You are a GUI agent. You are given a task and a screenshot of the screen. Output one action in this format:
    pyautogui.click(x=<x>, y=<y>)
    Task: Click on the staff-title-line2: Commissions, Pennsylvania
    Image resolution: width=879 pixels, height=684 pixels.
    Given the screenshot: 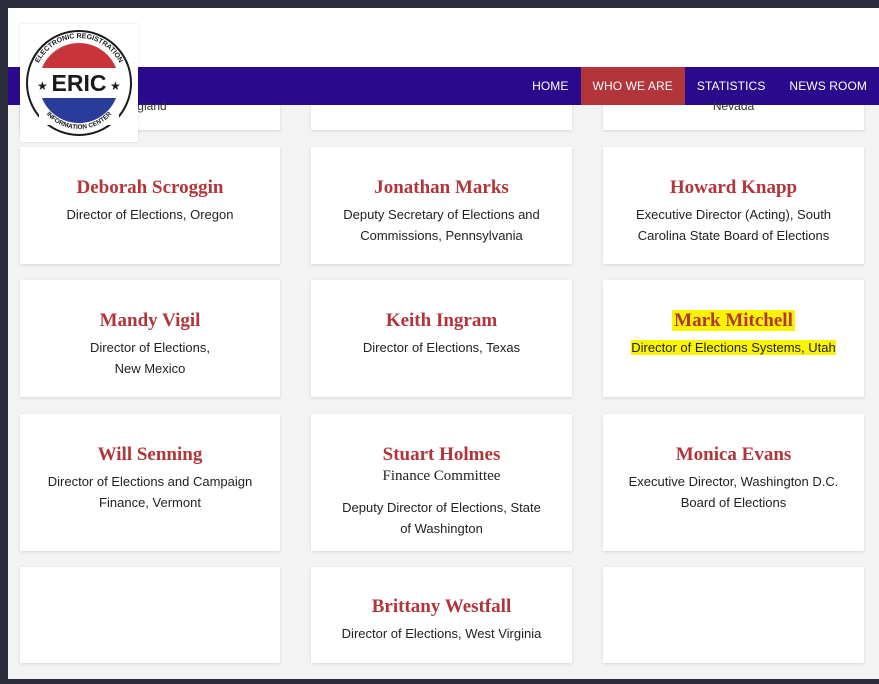 What is the action you would take?
    pyautogui.click(x=441, y=235)
    